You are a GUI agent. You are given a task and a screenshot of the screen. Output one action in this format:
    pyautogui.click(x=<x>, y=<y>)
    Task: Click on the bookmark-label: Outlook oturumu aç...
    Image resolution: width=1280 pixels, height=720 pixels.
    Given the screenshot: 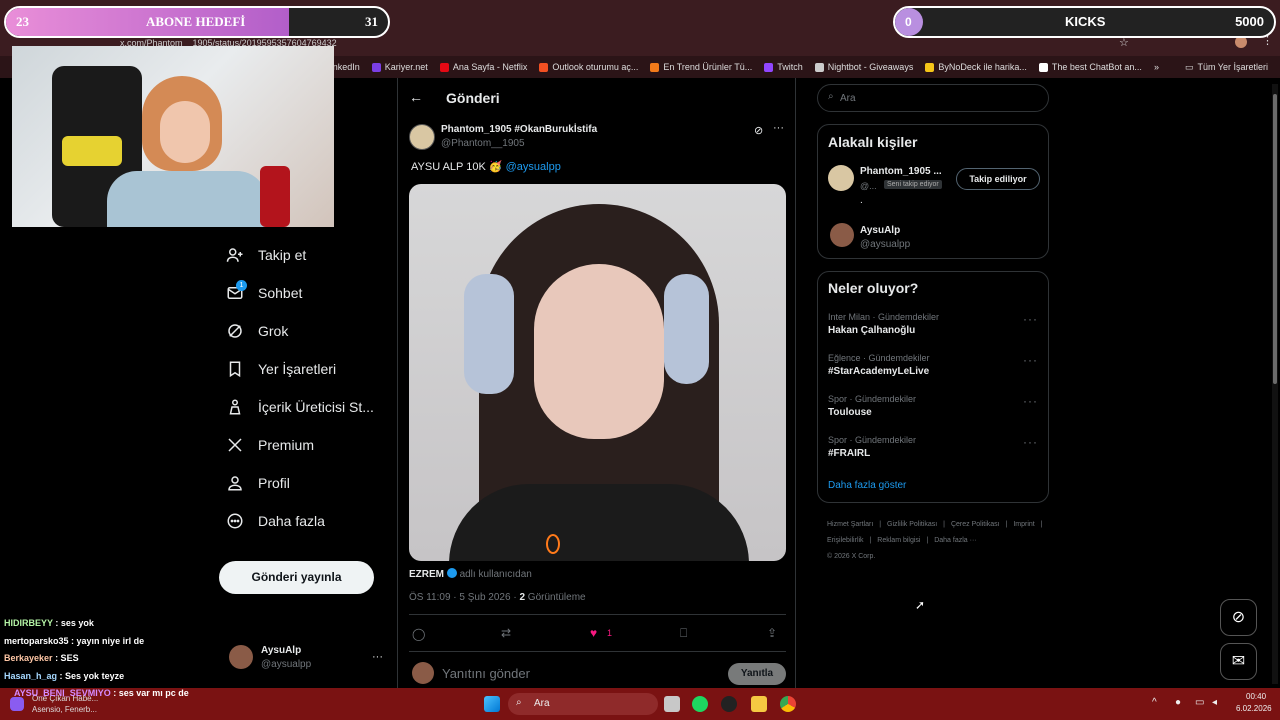 What is the action you would take?
    pyautogui.click(x=595, y=67)
    